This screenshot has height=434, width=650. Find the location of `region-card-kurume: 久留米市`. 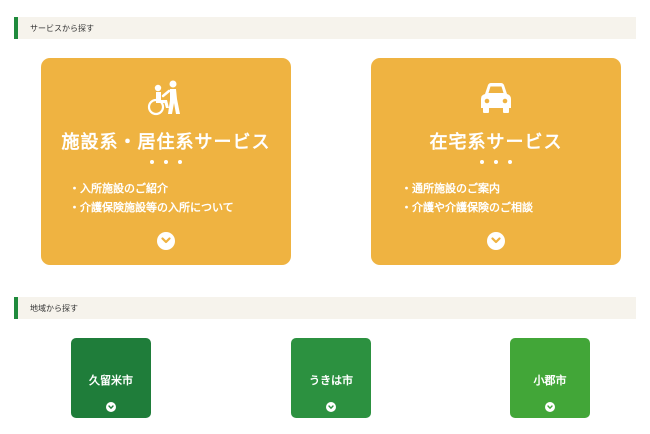

region-card-kurume: 久留米市 is located at coordinates (111, 378).